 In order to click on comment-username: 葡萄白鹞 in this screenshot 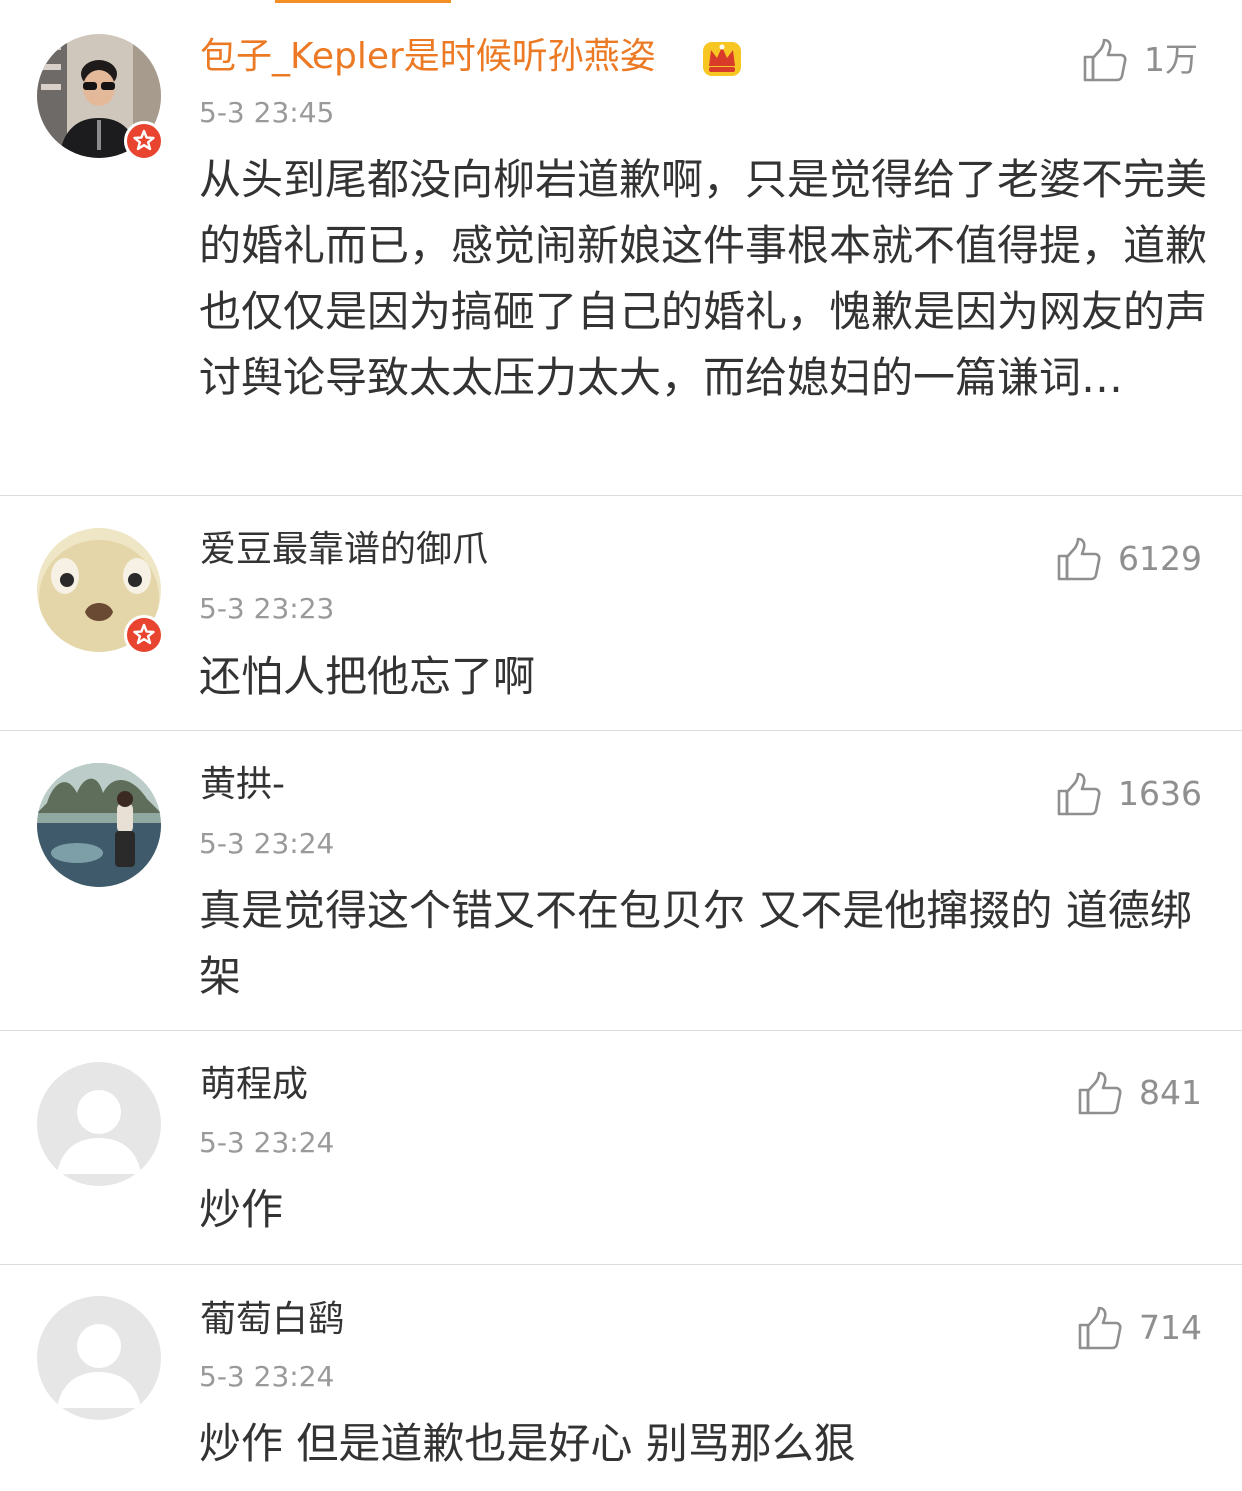, I will do `click(272, 1320)`.